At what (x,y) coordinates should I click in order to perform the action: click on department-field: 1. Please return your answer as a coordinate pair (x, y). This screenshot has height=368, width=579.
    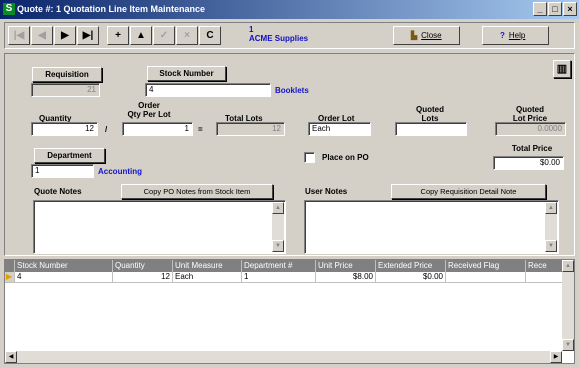
    Looking at the image, I should click on (62, 171).